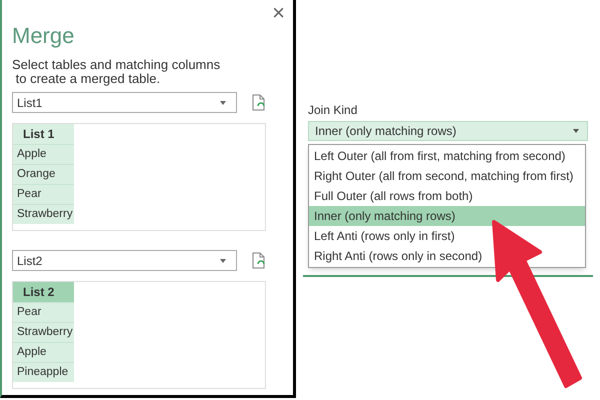 Image resolution: width=600 pixels, height=400 pixels. I want to click on dropdown-option: Full Outer (all rows from both), so click(393, 196).